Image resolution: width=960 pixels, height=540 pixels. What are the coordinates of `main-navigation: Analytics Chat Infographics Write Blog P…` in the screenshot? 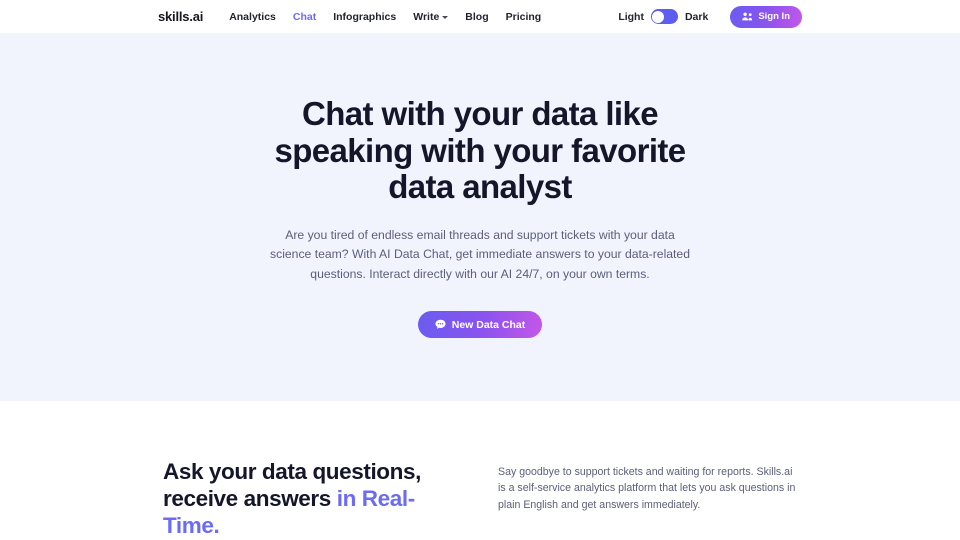 It's located at (385, 17).